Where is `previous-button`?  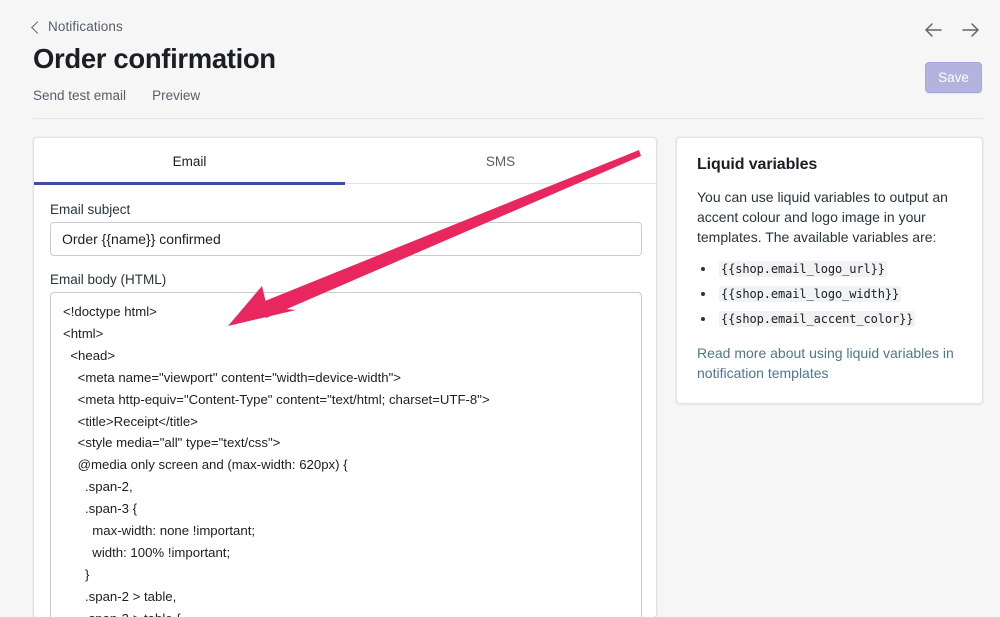
previous-button is located at coordinates (933, 30).